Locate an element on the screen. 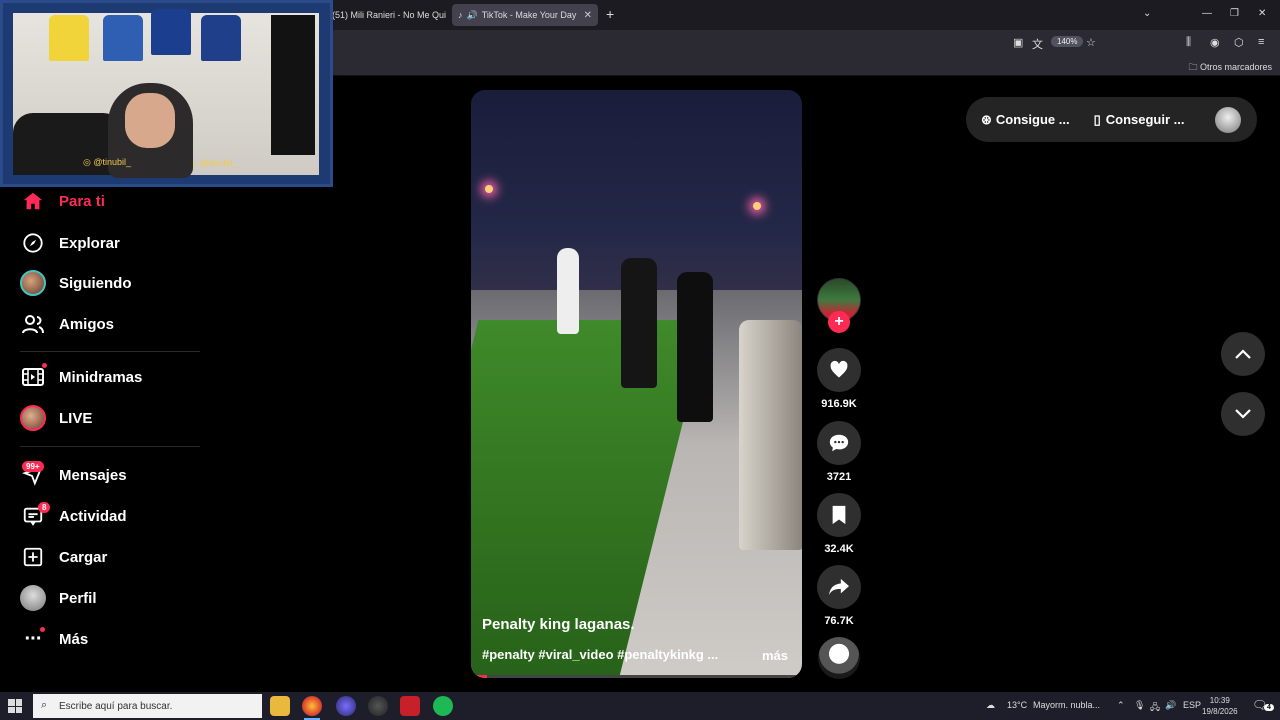 This screenshot has height=720, width=1280. zoom-indicator: 140% is located at coordinates (1067, 41).